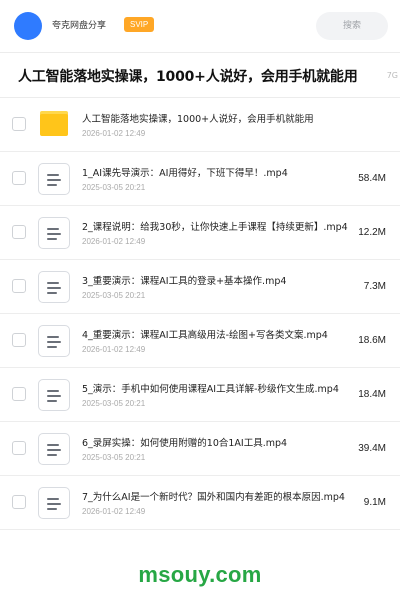  I want to click on file-name: 6_录屏实操：如何使用附赠的10合1AI工具.mp4, so click(185, 443).